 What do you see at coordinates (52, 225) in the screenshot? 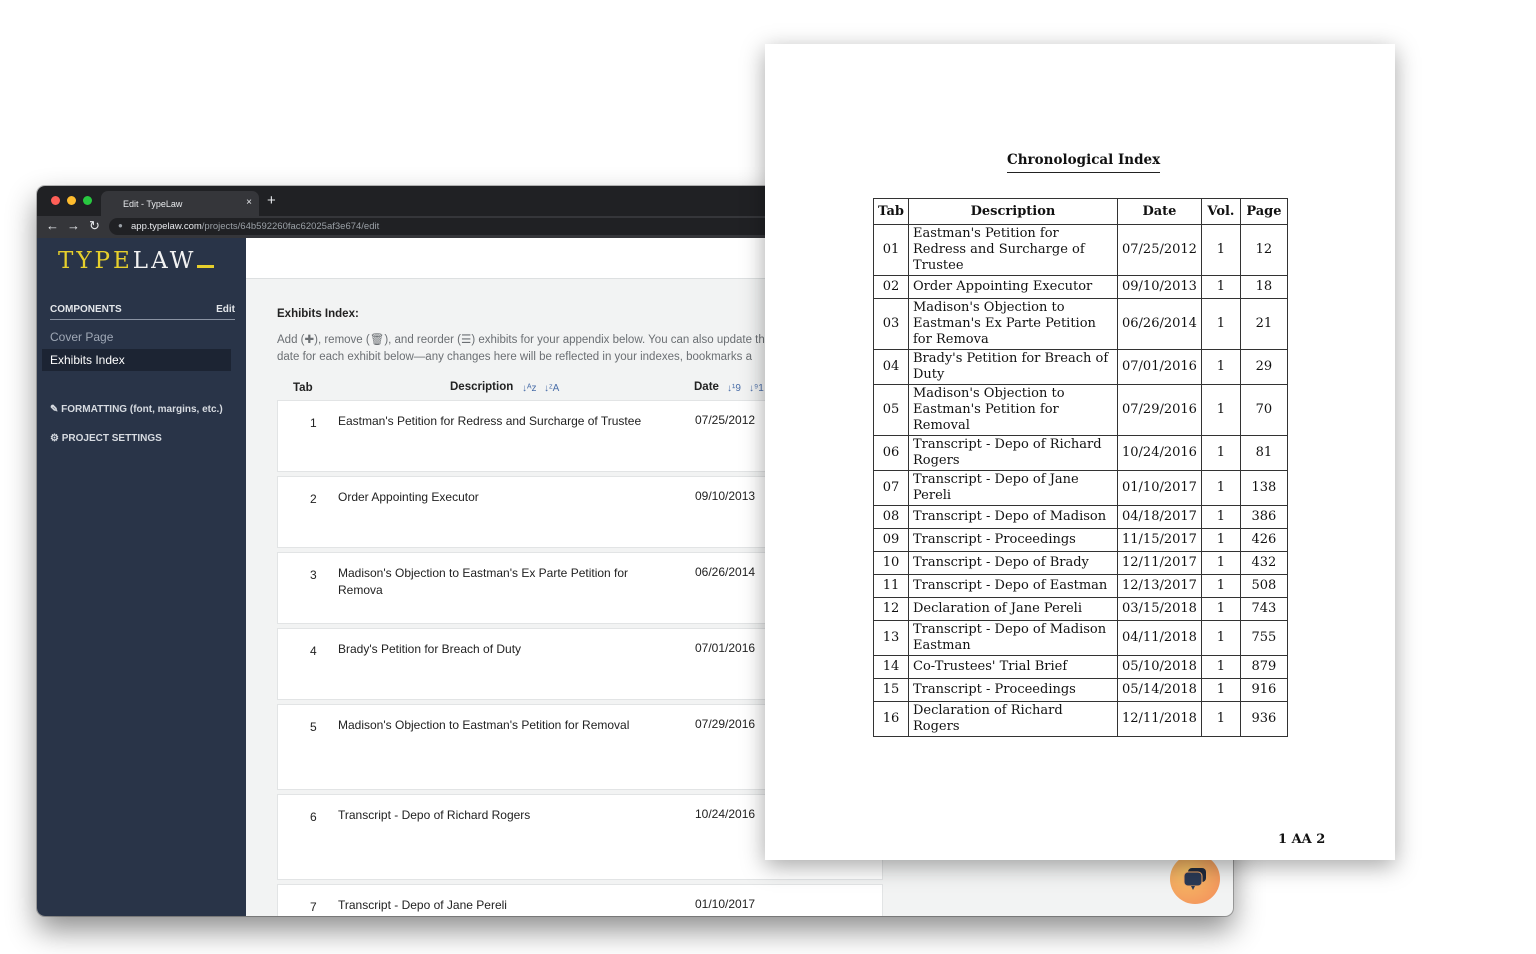
I see `back-icon: ←` at bounding box center [52, 225].